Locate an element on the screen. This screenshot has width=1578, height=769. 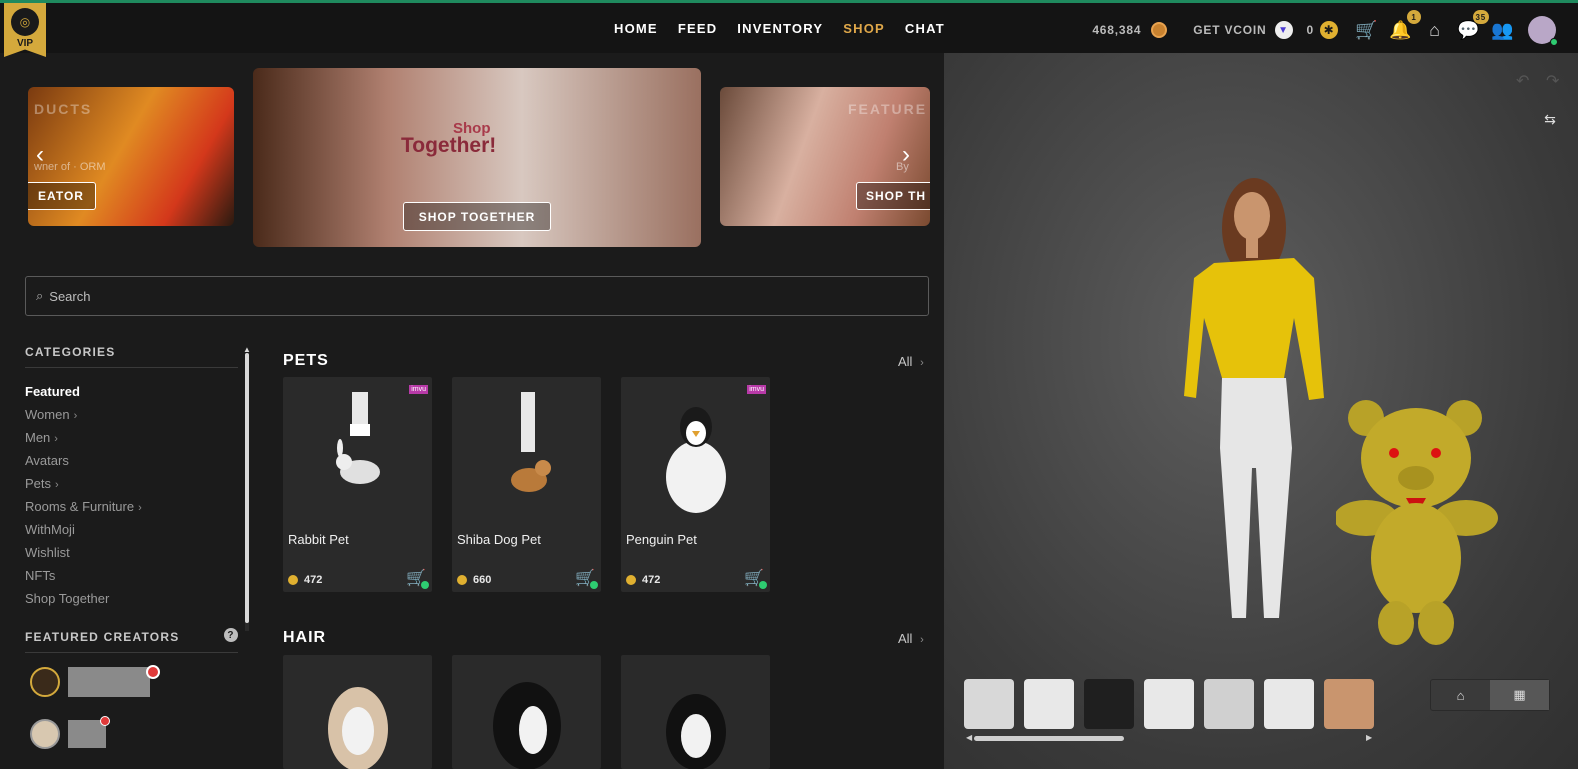
thumbs-scroll-left-icon: ◀ is located at coordinates (969, 737).